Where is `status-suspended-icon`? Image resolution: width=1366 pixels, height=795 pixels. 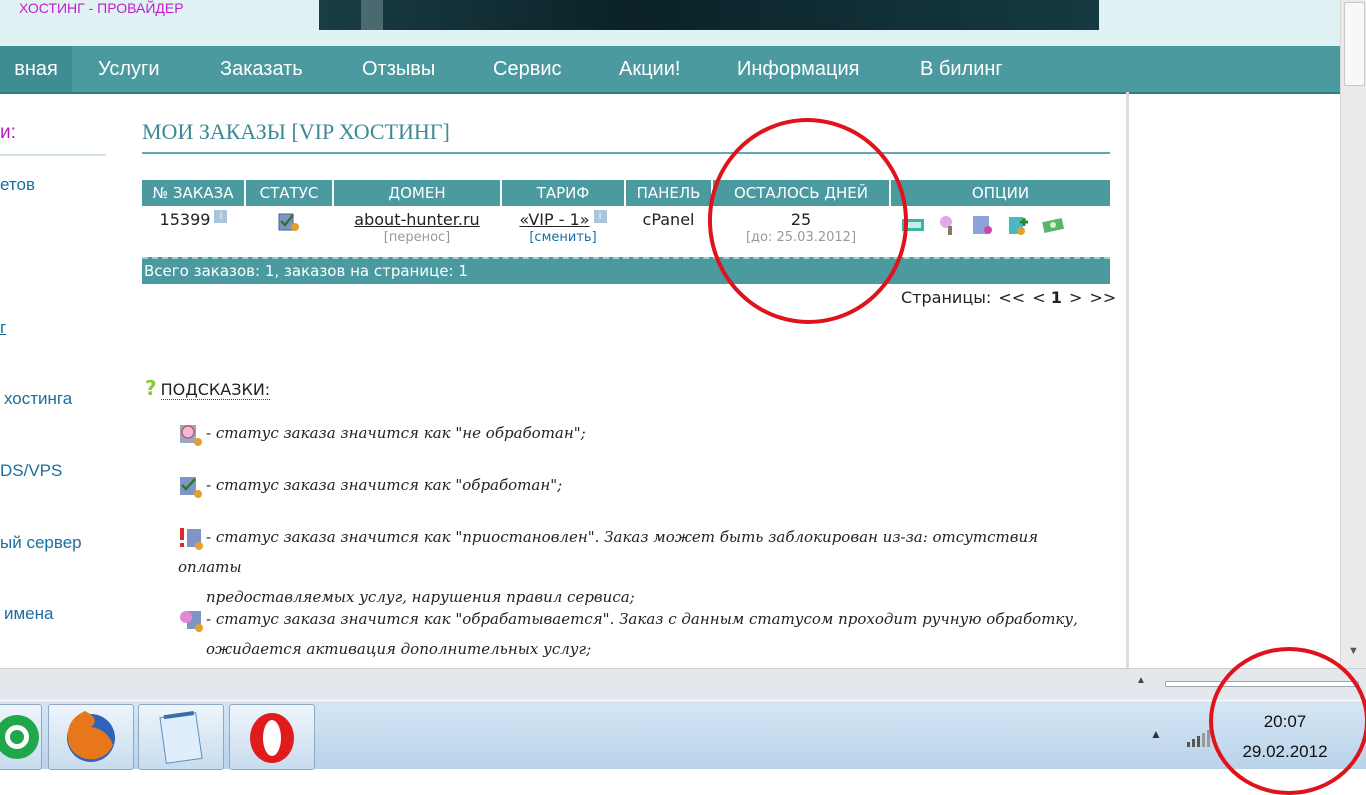 status-suspended-icon is located at coordinates (191, 539).